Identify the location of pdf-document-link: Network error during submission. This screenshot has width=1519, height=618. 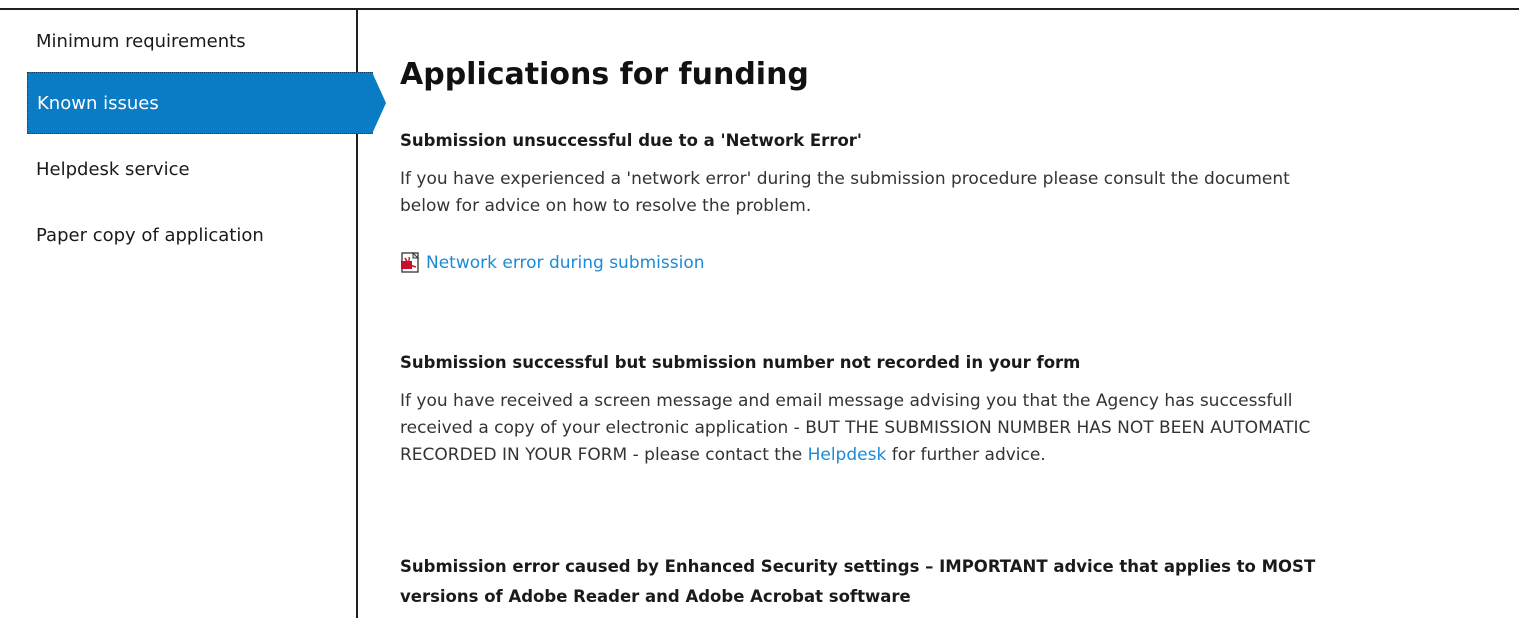
(552, 263).